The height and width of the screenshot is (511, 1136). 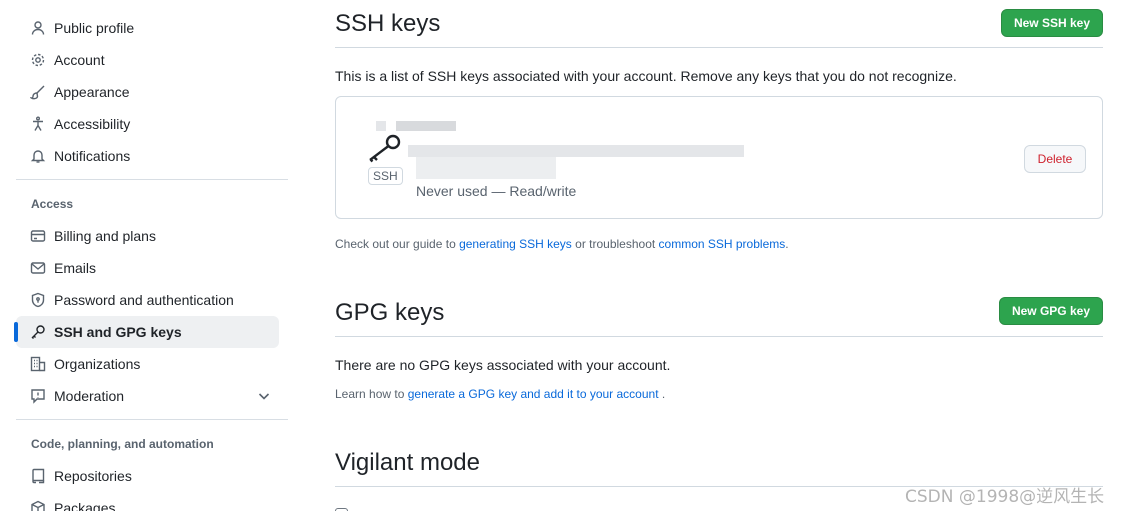 I want to click on ssh-keys-title: SSH keys, so click(x=388, y=23).